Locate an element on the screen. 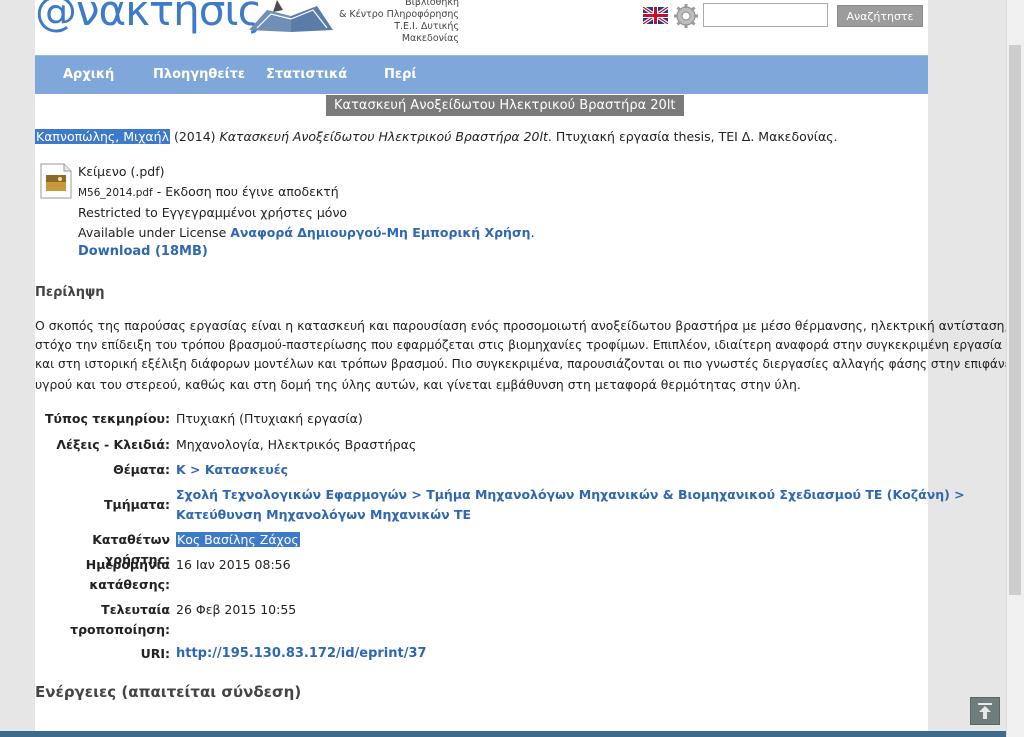  abstract-heading: Περίληψη is located at coordinates (70, 292).